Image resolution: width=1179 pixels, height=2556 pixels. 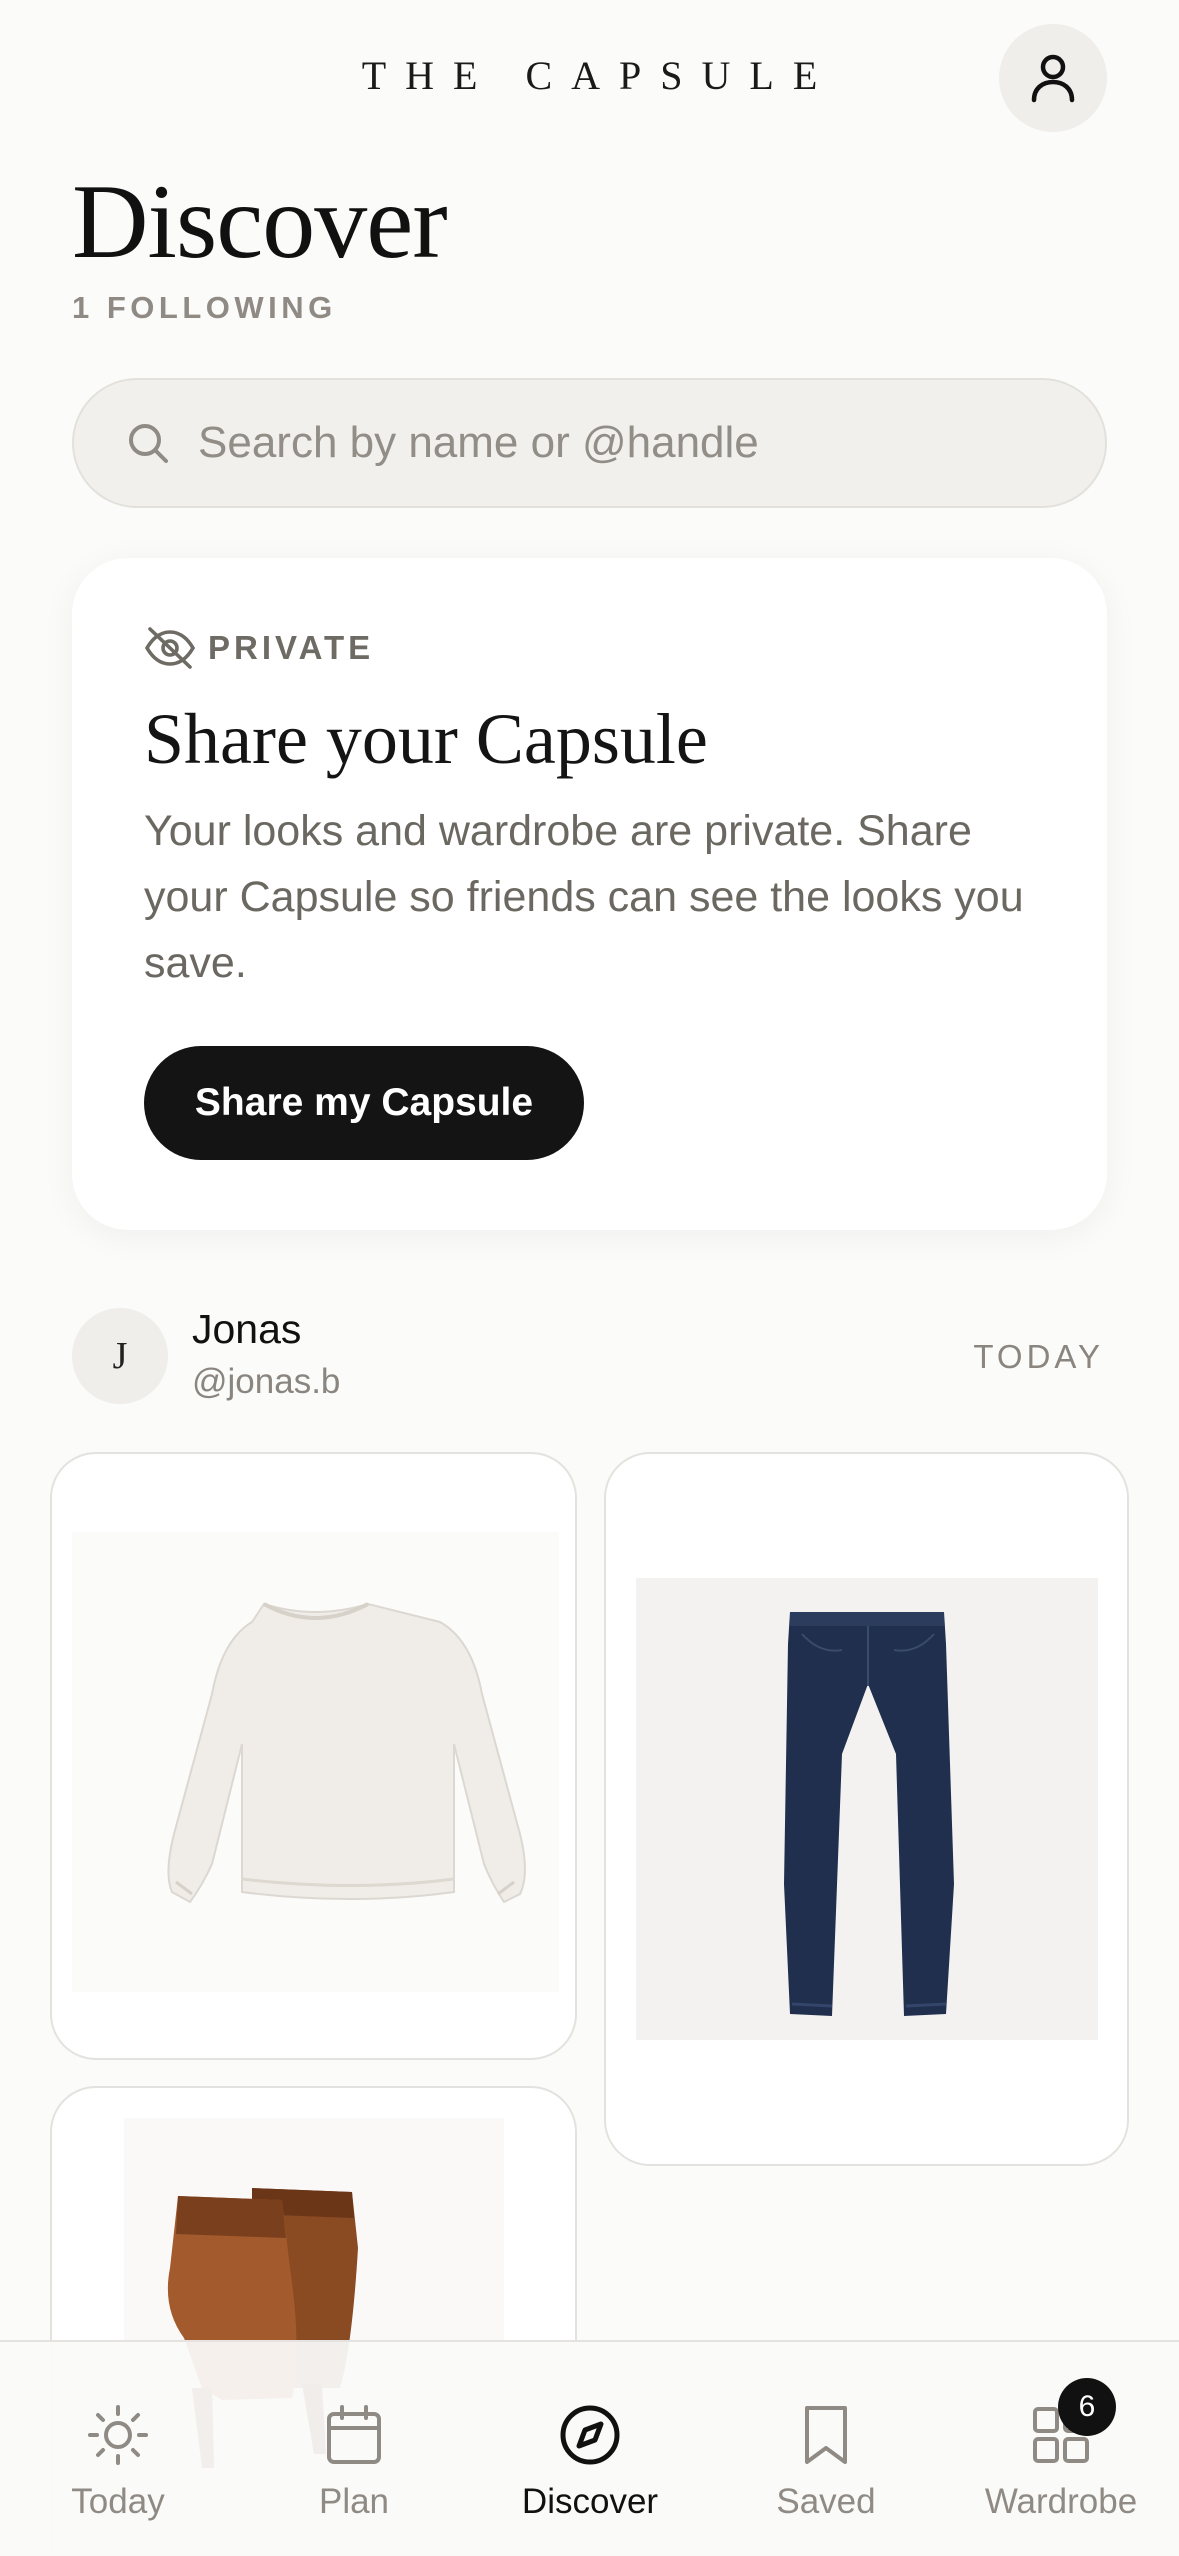 I want to click on tab-bar: Today Plan Discover Saved Wardrobe, so click(x=589, y=2448).